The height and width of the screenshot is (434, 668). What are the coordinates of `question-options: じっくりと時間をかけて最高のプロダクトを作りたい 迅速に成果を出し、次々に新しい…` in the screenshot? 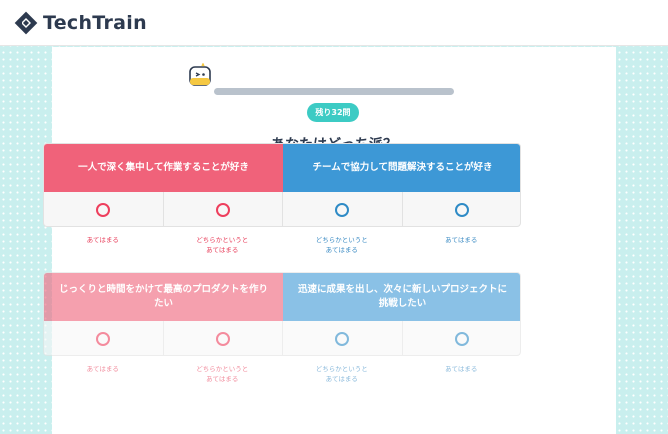 It's located at (282, 297).